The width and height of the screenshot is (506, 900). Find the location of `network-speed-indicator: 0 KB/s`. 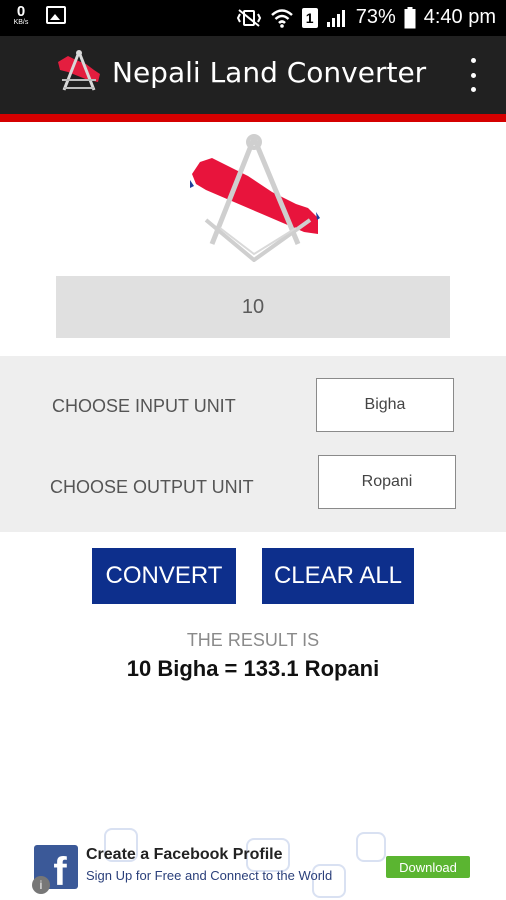

network-speed-indicator: 0 KB/s is located at coordinates (21, 15).